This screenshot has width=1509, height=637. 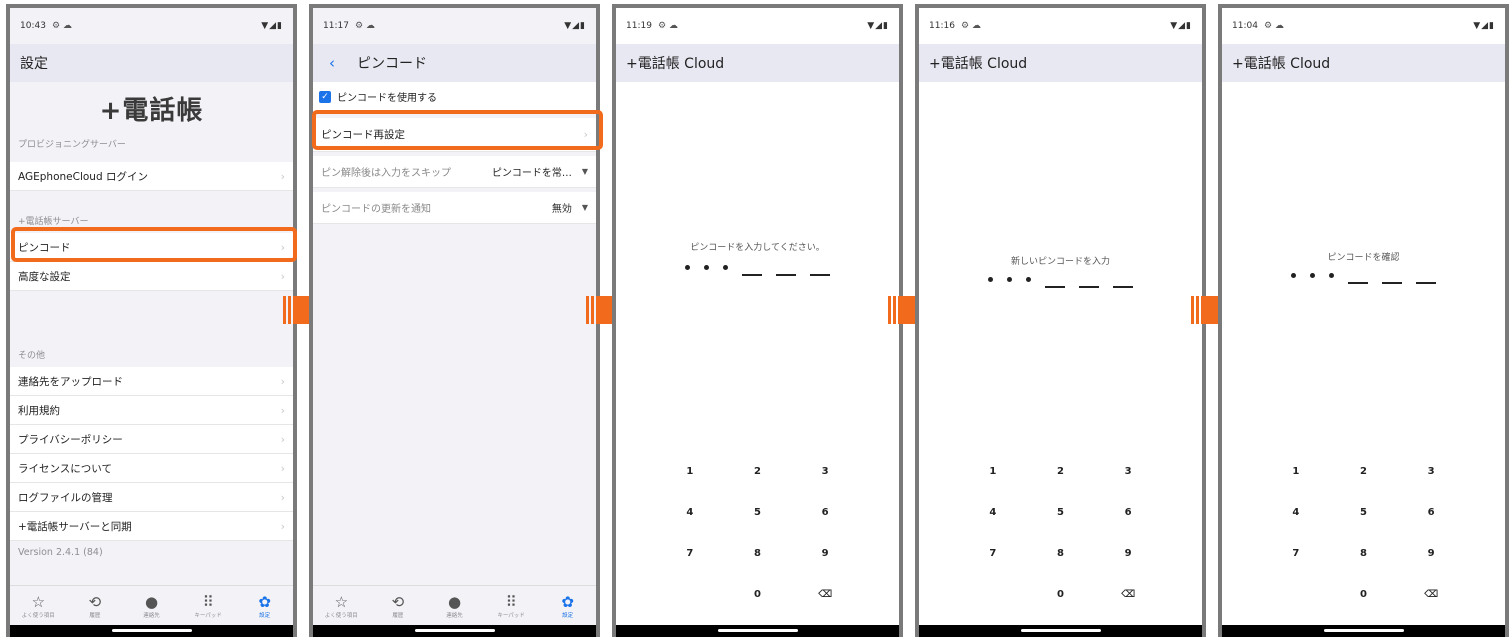 I want to click on tab-bar: ☆ よく使う項目 ⟲ 履歴 ● 連絡先 ⠿ キーパッド ✿ 設定, so click(x=454, y=605).